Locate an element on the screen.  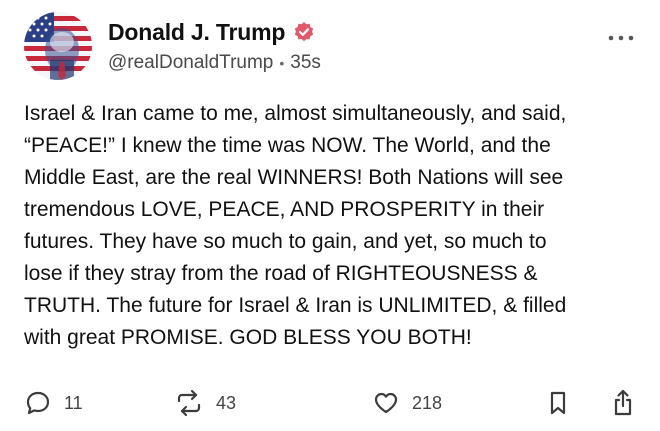
like-count: 218 is located at coordinates (427, 402).